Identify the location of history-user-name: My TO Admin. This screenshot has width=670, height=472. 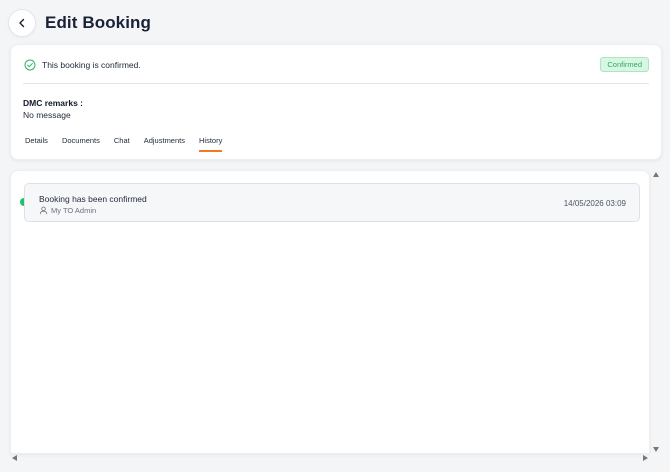
(74, 210).